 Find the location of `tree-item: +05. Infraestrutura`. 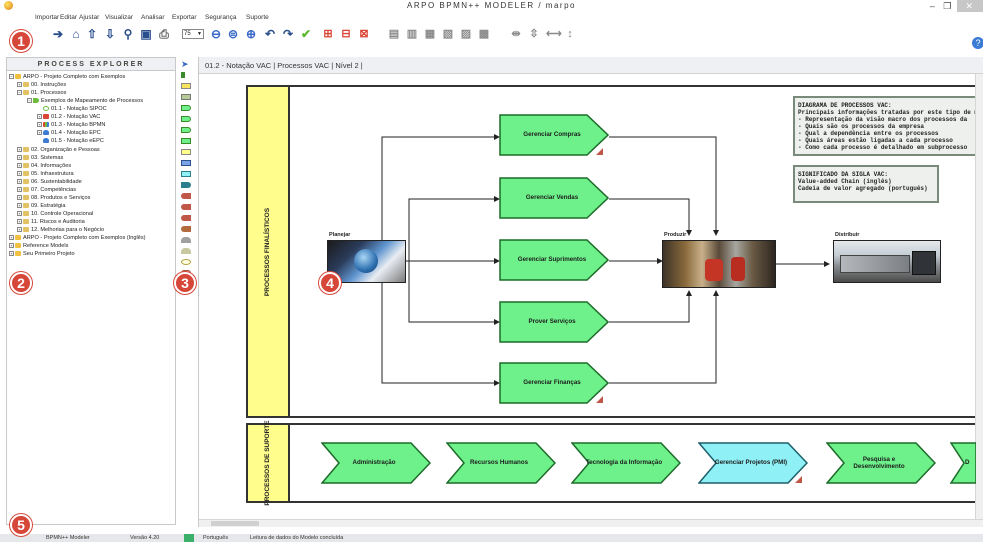

tree-item: +05. Infraestrutura is located at coordinates (45, 174).